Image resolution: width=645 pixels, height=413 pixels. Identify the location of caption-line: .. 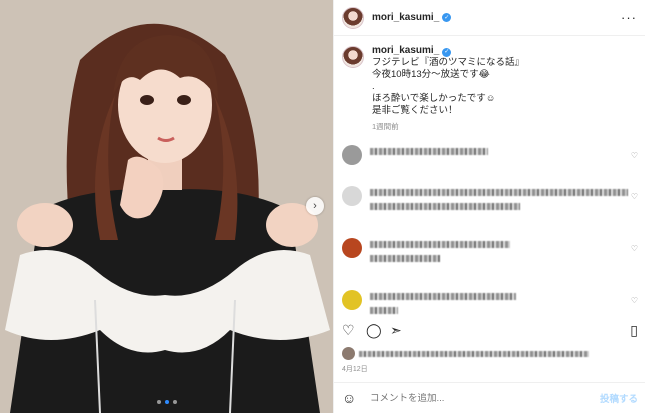
(373, 86).